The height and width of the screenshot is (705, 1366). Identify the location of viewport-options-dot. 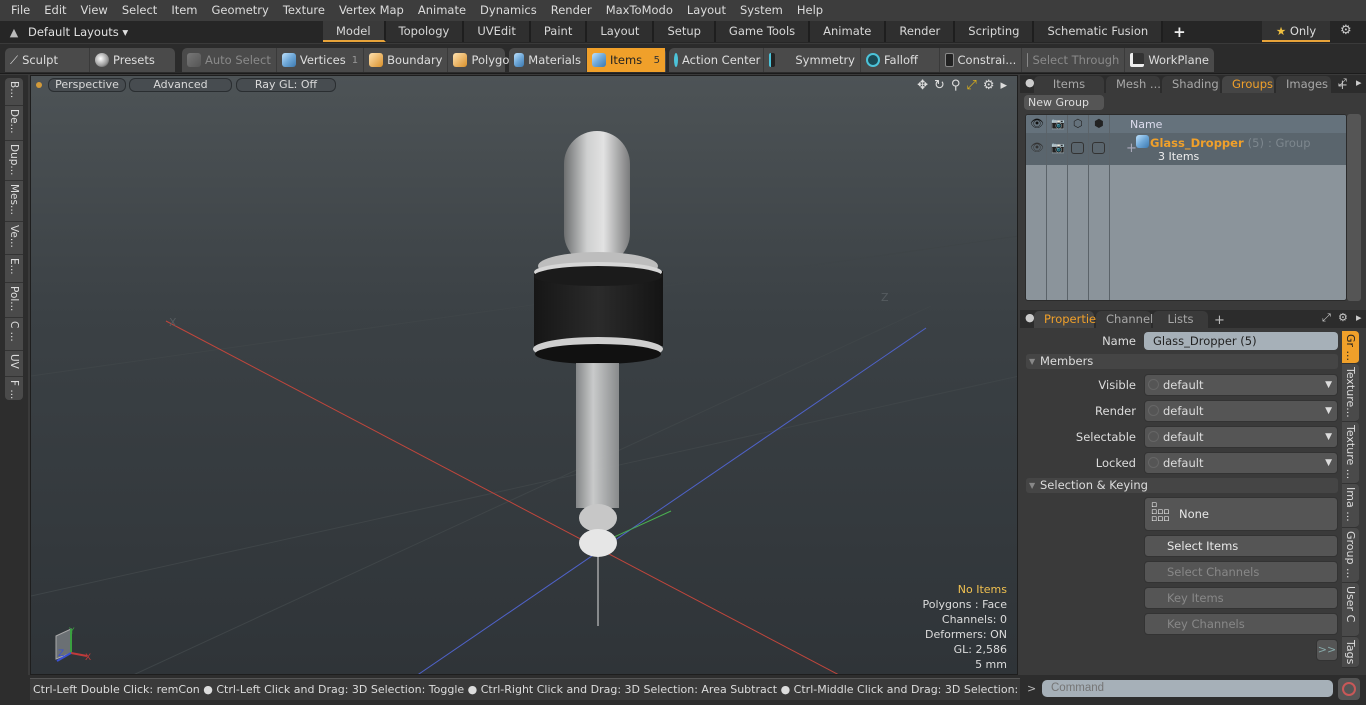
(39, 85).